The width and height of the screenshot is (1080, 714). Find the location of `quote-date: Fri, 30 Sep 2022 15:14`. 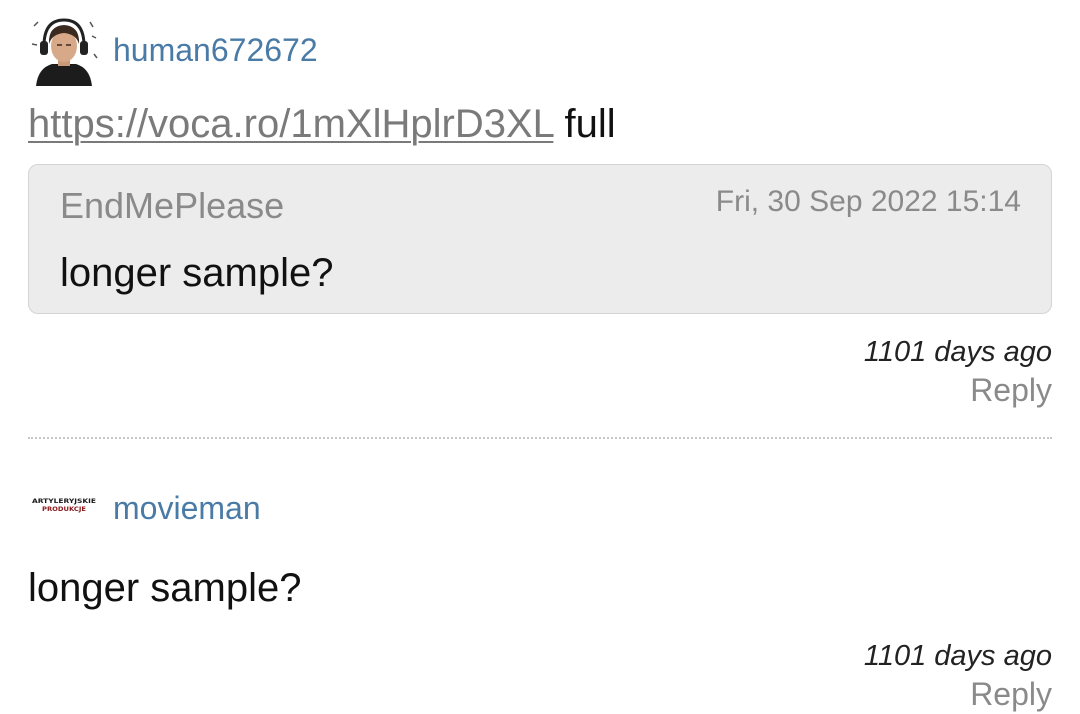

quote-date: Fri, 30 Sep 2022 15:14 is located at coordinates (868, 201).